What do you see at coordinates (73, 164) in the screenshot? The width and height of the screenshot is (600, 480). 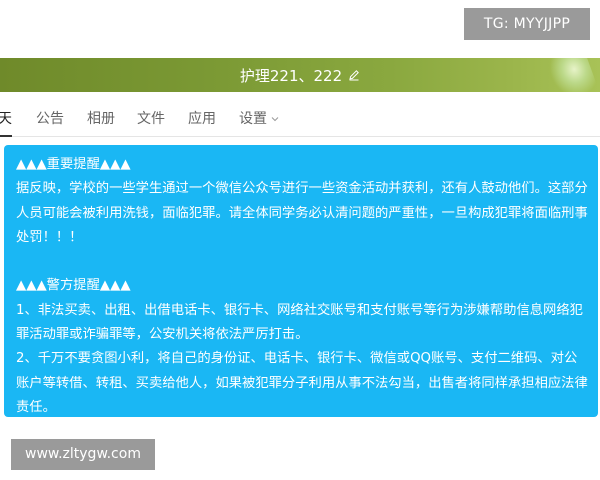 I see `notice-heading-important: ▲▲▲重要提醒▲▲▲` at bounding box center [73, 164].